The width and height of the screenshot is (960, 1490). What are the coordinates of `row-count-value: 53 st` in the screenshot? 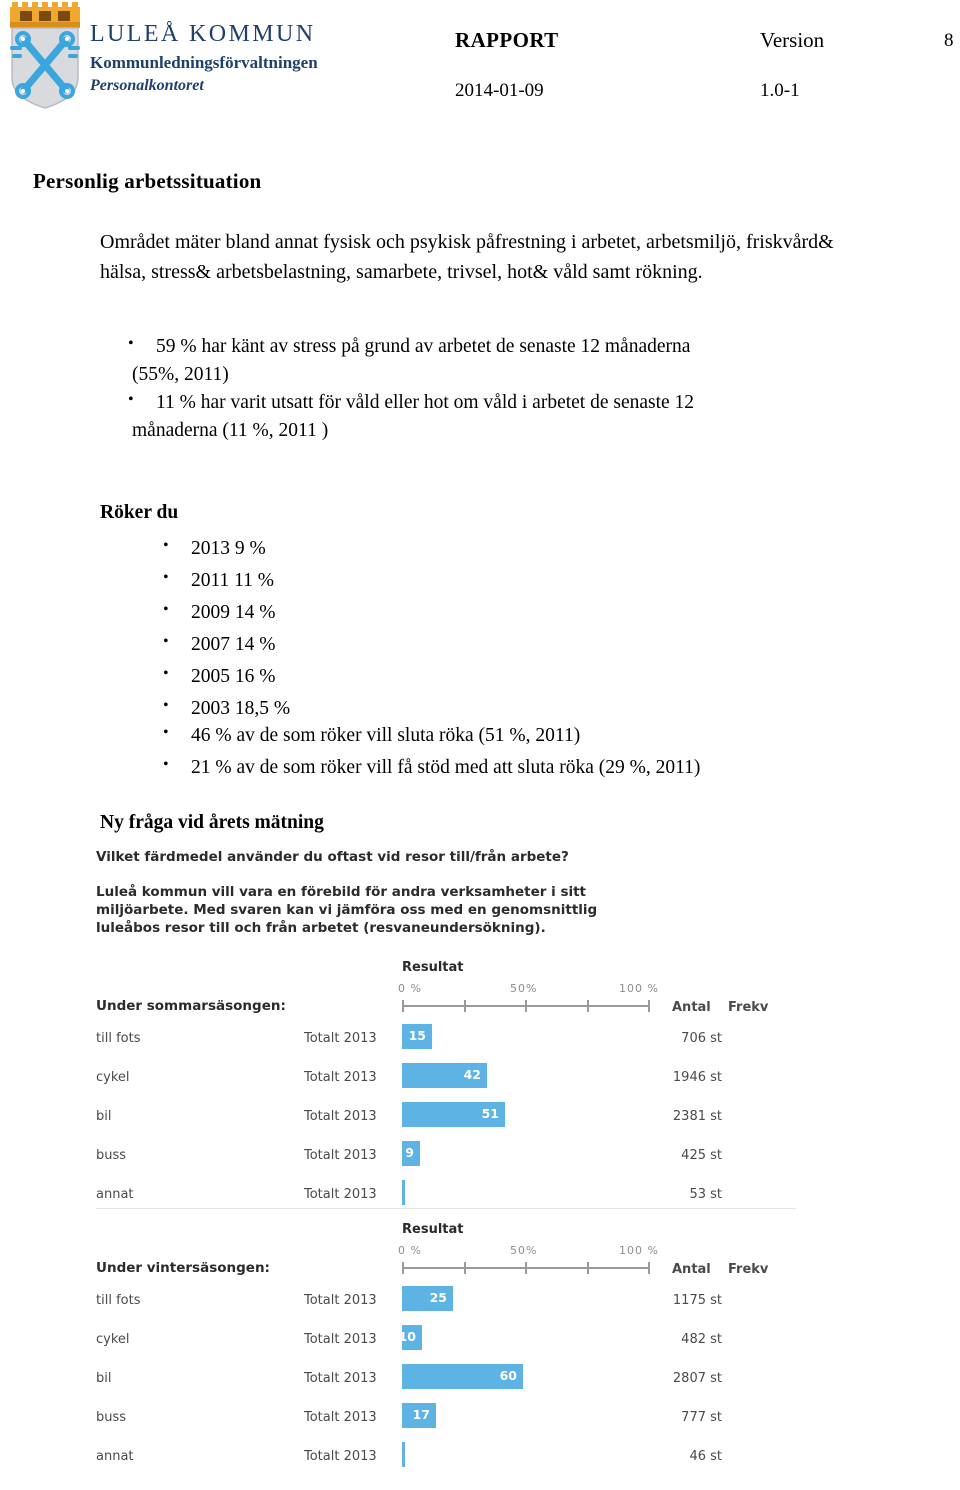 It's located at (705, 1194).